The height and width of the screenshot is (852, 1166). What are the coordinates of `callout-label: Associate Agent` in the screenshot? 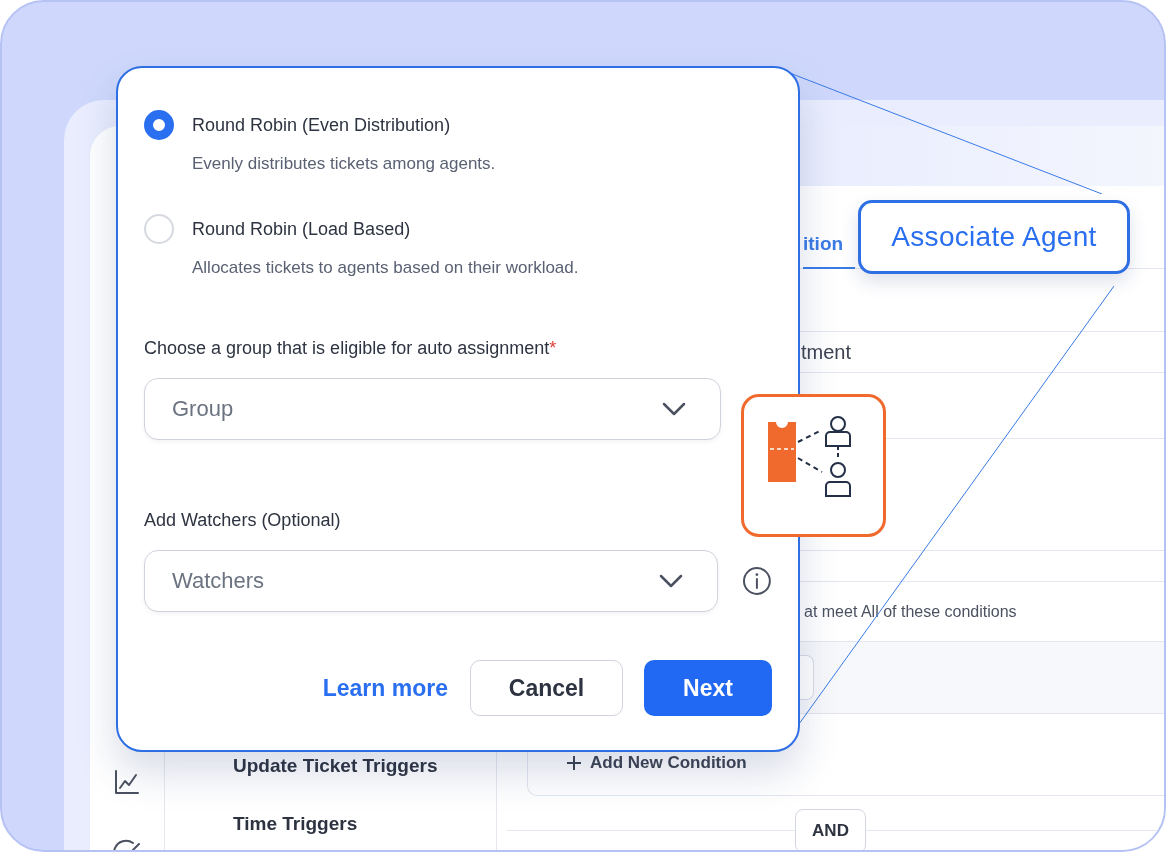 It's located at (994, 237).